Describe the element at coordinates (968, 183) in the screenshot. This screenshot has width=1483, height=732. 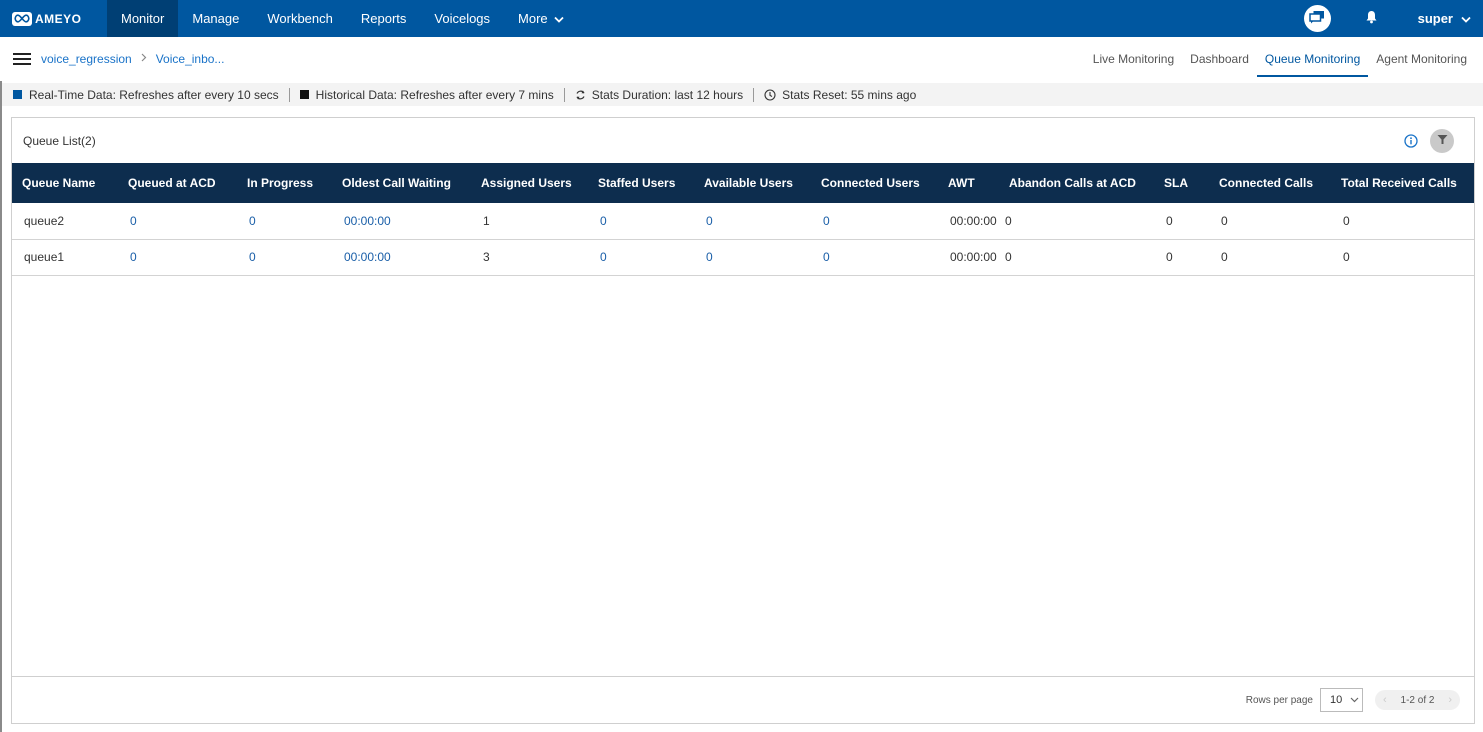
I see `column-header-awt: AWT` at that location.